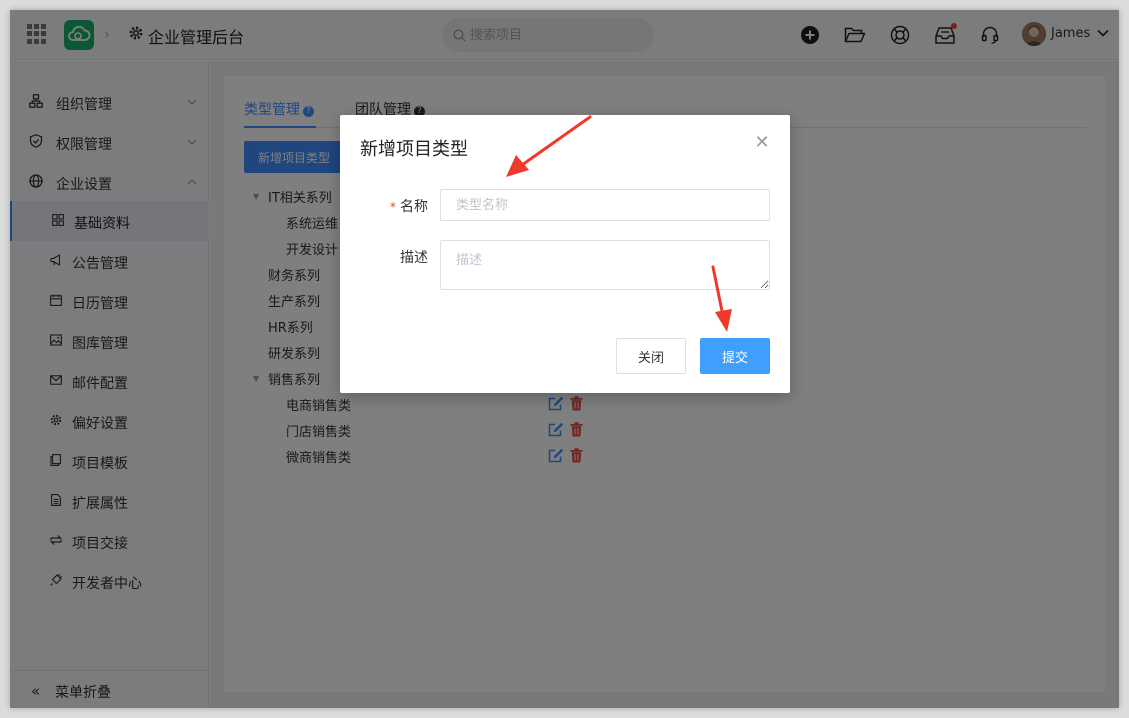 The width and height of the screenshot is (1129, 718). Describe the element at coordinates (605, 265) in the screenshot. I see `description-textarea` at that location.